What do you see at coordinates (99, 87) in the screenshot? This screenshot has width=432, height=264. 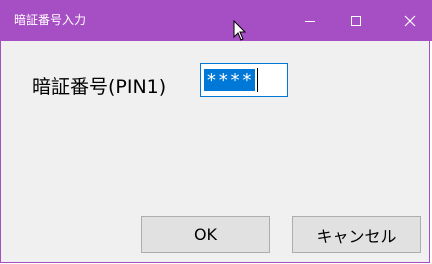 I see `pin-label: 暗証番号(PIN1)` at bounding box center [99, 87].